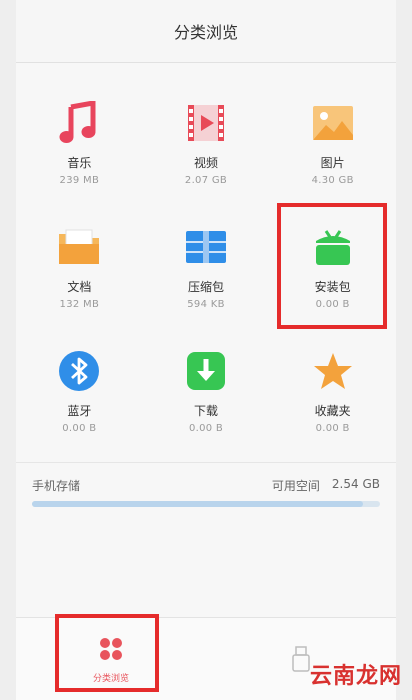 The width and height of the screenshot is (412, 700). I want to click on category-size: 2.07 GB, so click(206, 180).